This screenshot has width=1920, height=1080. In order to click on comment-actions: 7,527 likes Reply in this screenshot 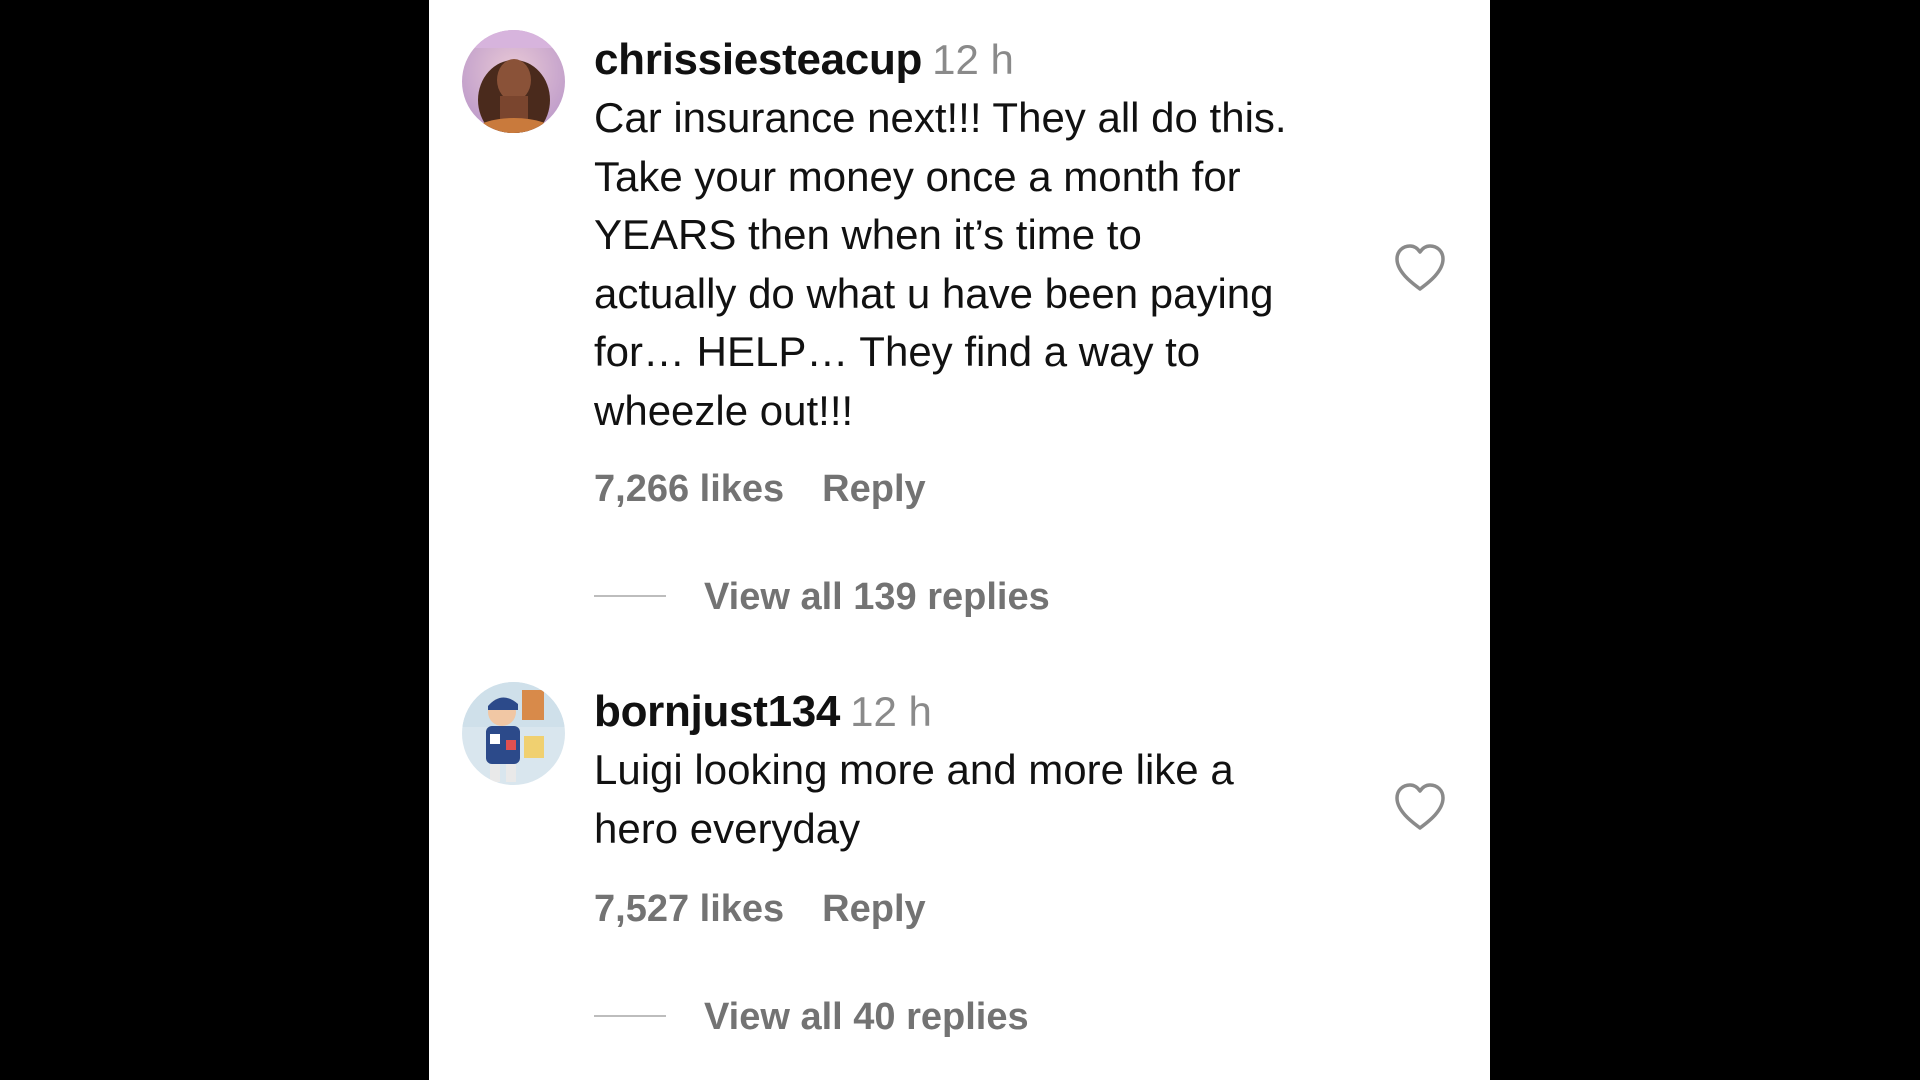, I will do `click(760, 909)`.